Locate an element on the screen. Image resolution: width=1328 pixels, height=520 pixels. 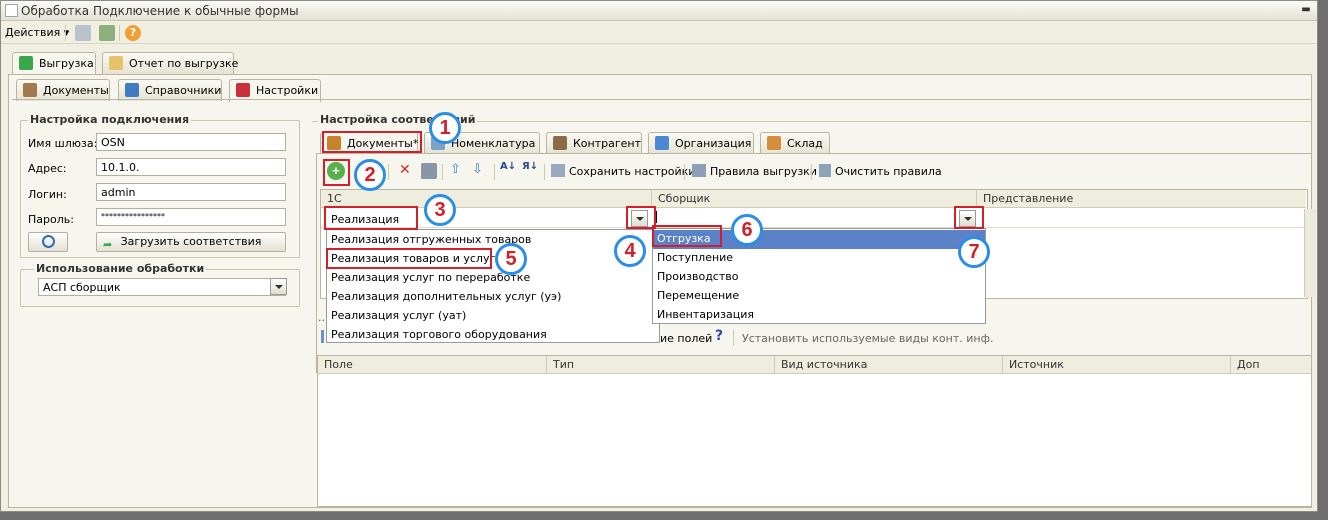
scrollbar is located at coordinates (1310, 253).